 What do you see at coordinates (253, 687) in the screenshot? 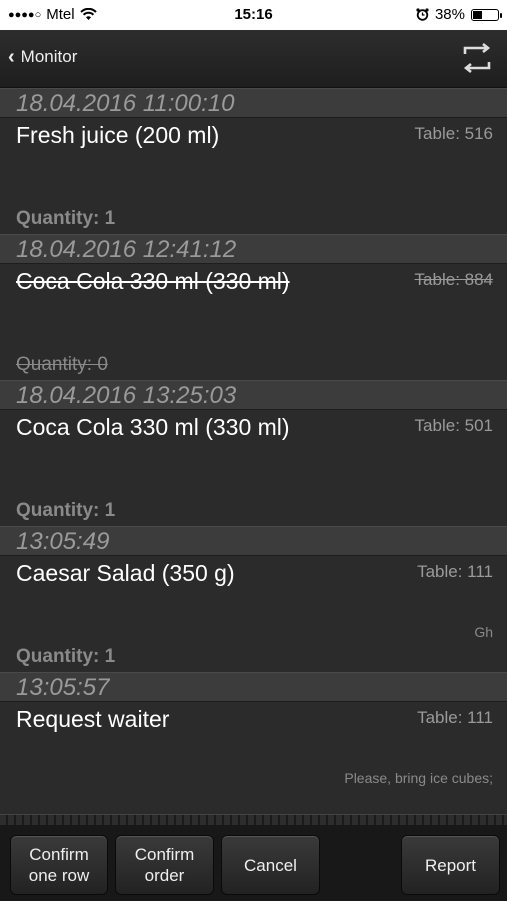
I see `order-timestamp: 13:05:57` at bounding box center [253, 687].